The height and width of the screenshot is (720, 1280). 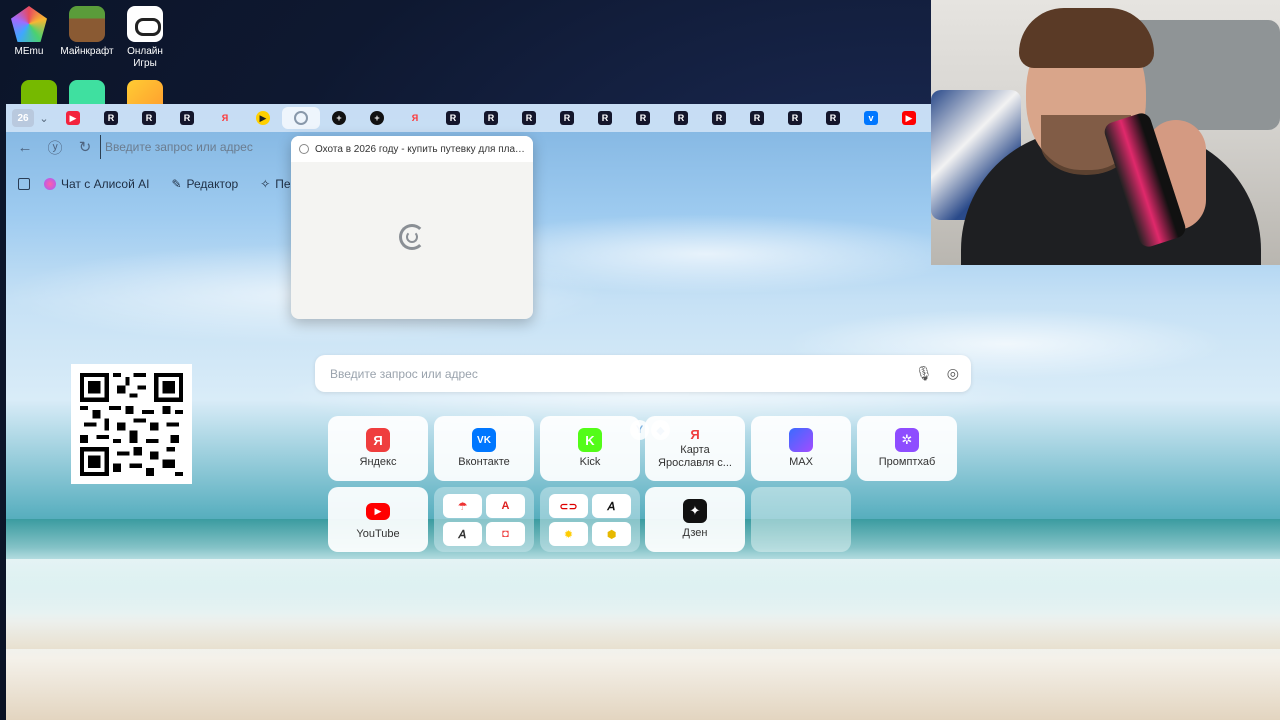 I want to click on desktop-icon-label: MEmu, so click(x=29, y=51).